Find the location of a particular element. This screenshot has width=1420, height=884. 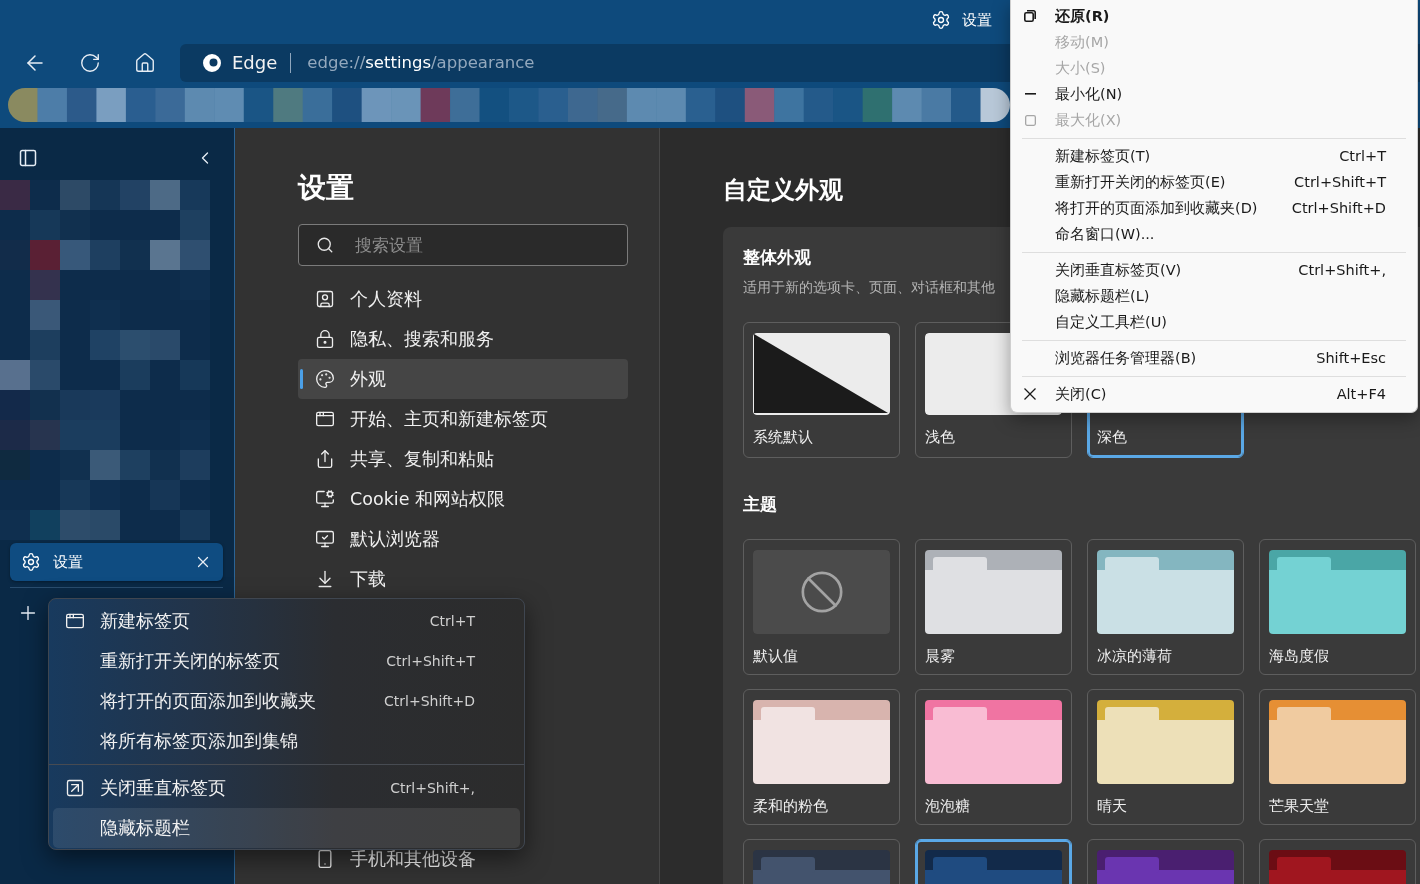

section-title: 主题 is located at coordinates (760, 504).